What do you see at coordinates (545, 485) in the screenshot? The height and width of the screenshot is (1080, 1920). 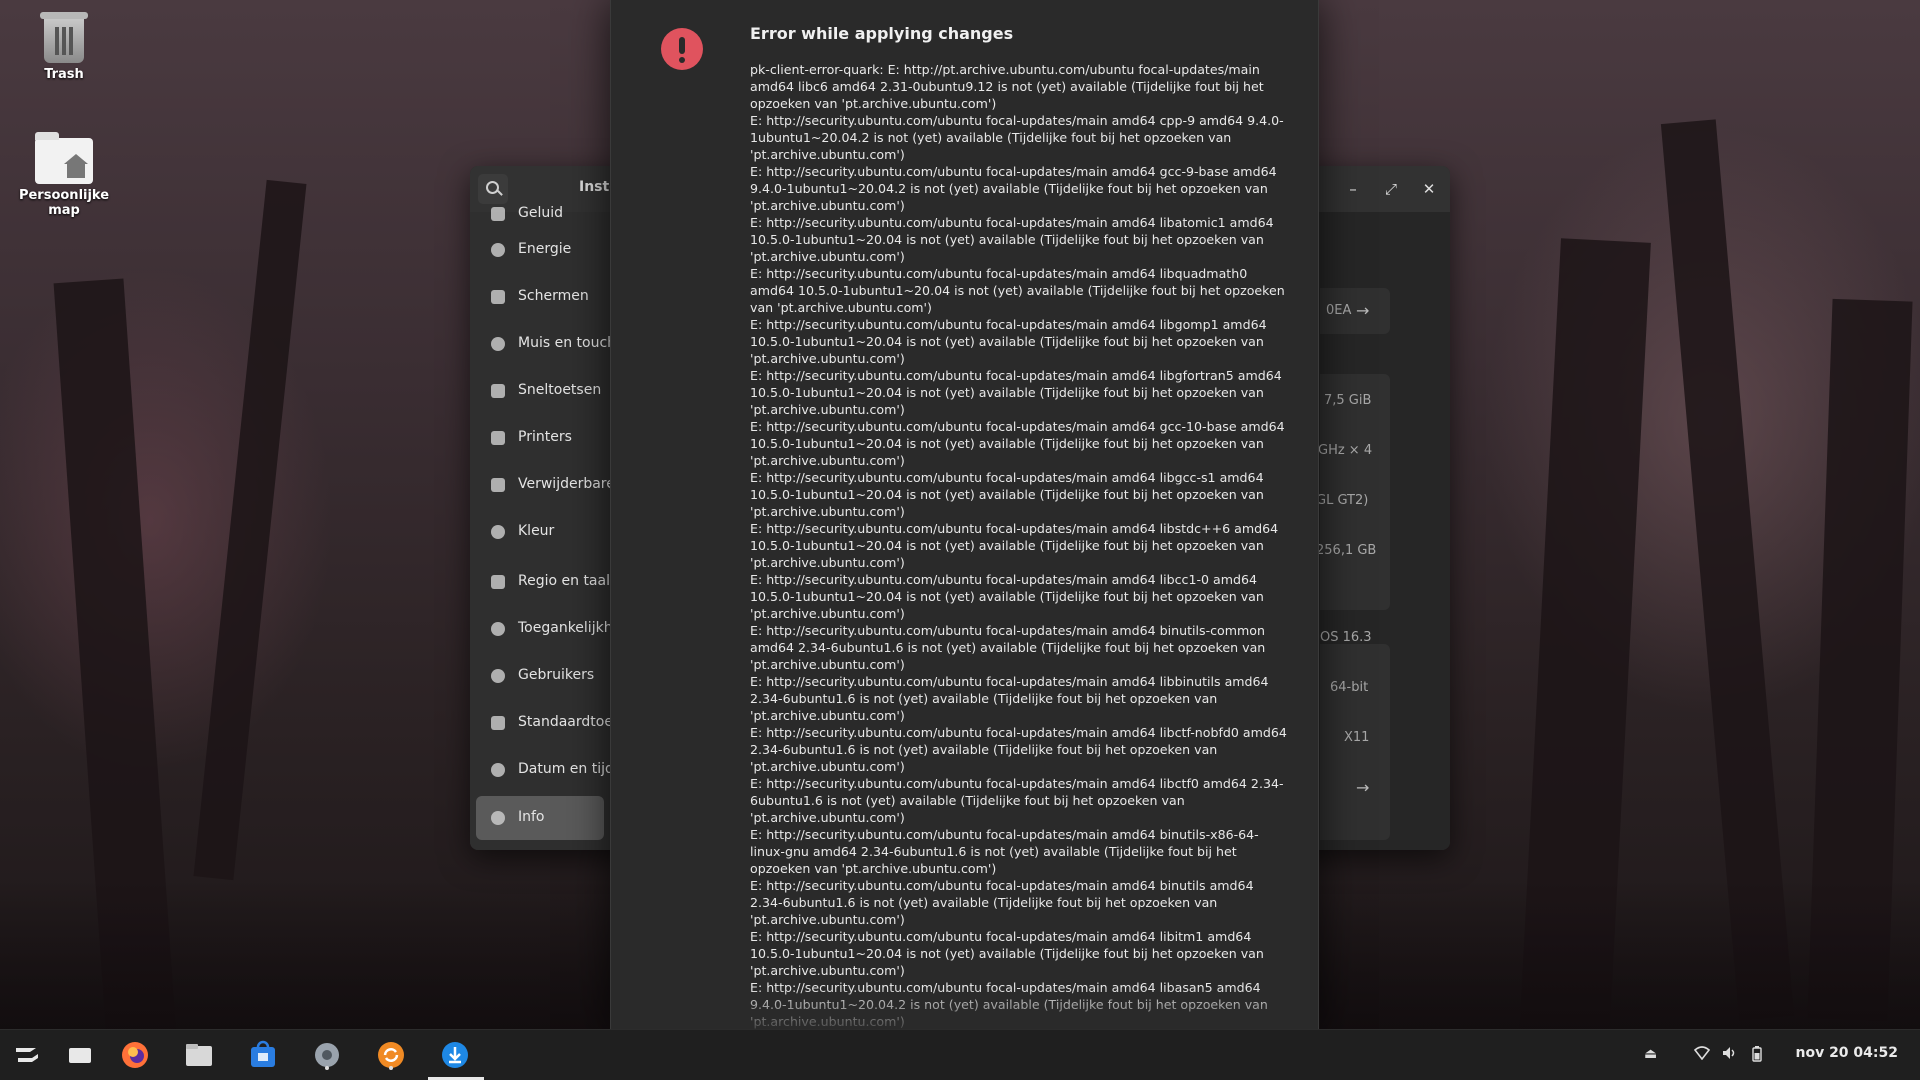 I see `sidebar-item-verwijderbare: Verwijderbare` at bounding box center [545, 485].